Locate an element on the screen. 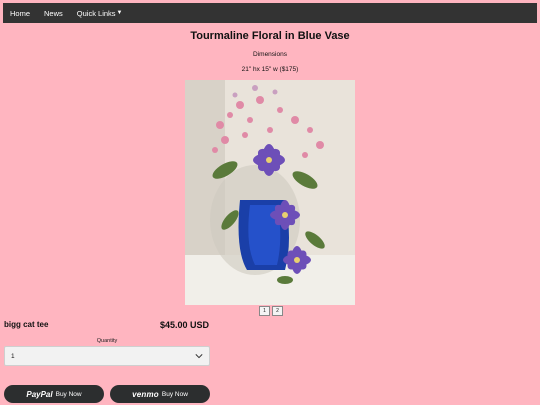 The height and width of the screenshot is (405, 540). image-pager: 1 2 is located at coordinates (271, 311).